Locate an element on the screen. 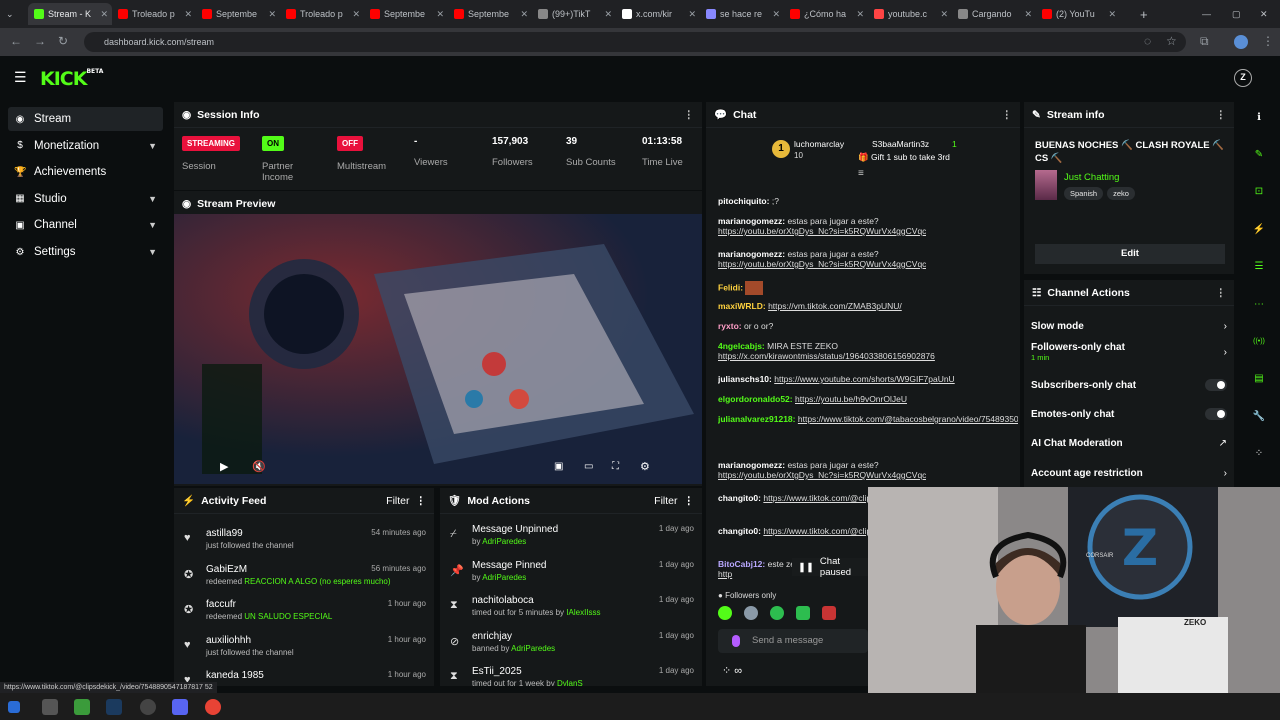 This screenshot has height=720, width=1280. chat-username: BitoCabj12: is located at coordinates (741, 564).